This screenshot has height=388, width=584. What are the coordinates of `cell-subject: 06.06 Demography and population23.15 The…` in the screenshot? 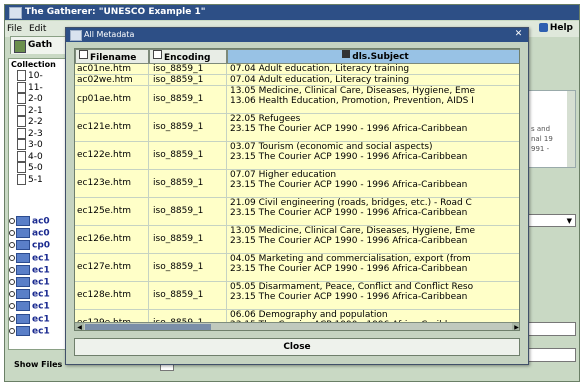 It's located at (373, 316).